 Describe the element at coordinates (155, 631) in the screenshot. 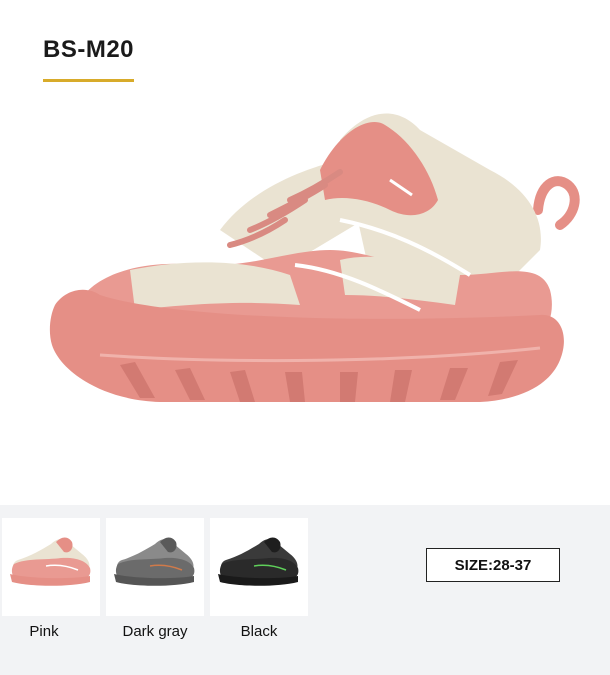

I see `variant-label-dark-gray: Dark gray` at that location.